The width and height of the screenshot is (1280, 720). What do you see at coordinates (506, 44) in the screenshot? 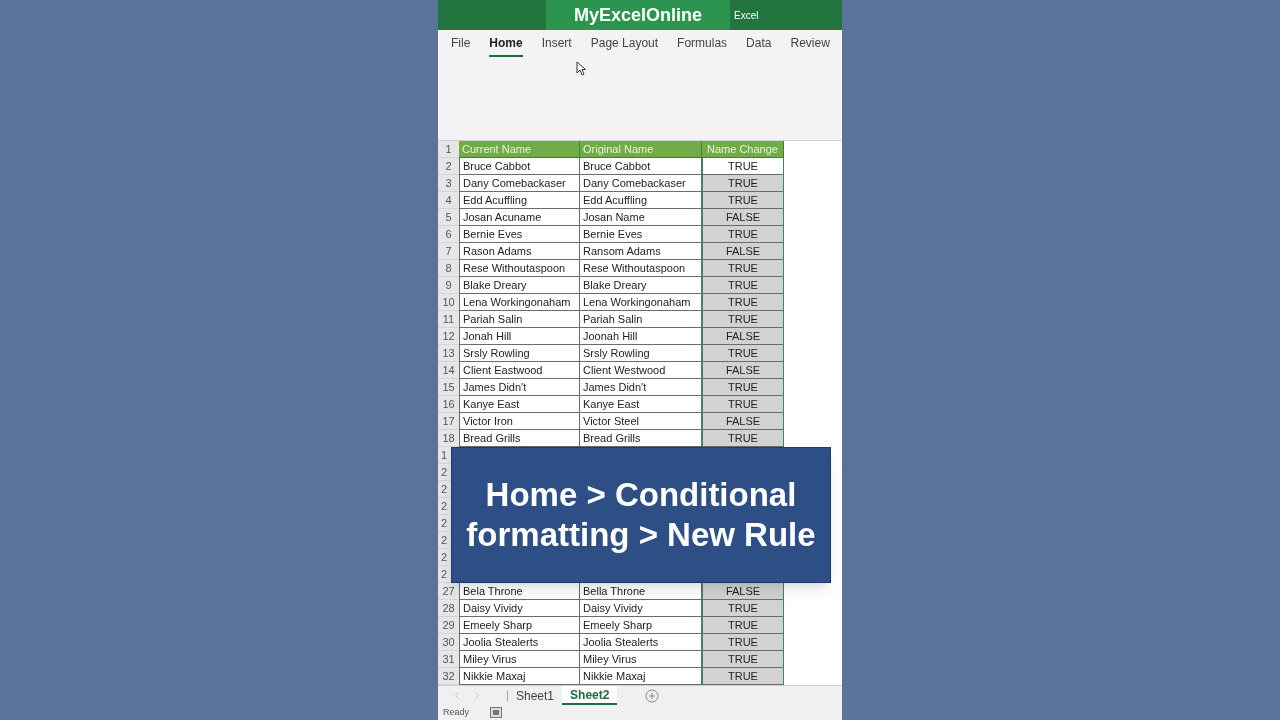
I see `ribbon-tab: Home` at bounding box center [506, 44].